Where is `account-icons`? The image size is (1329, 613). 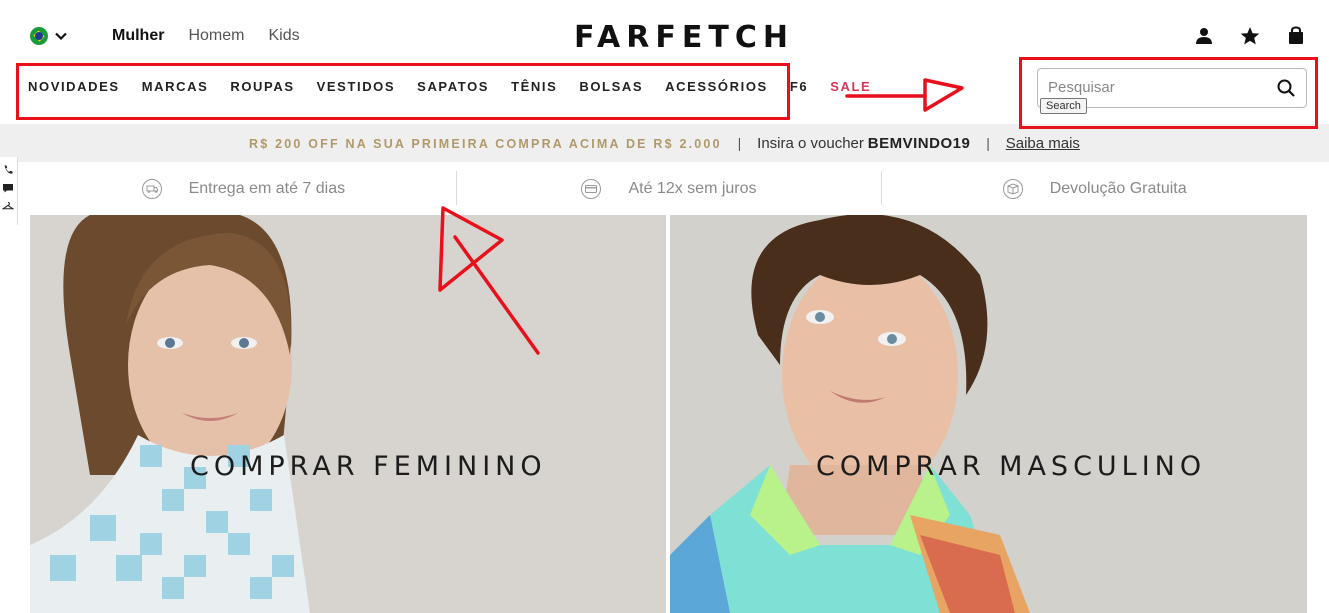
account-icons is located at coordinates (1250, 36).